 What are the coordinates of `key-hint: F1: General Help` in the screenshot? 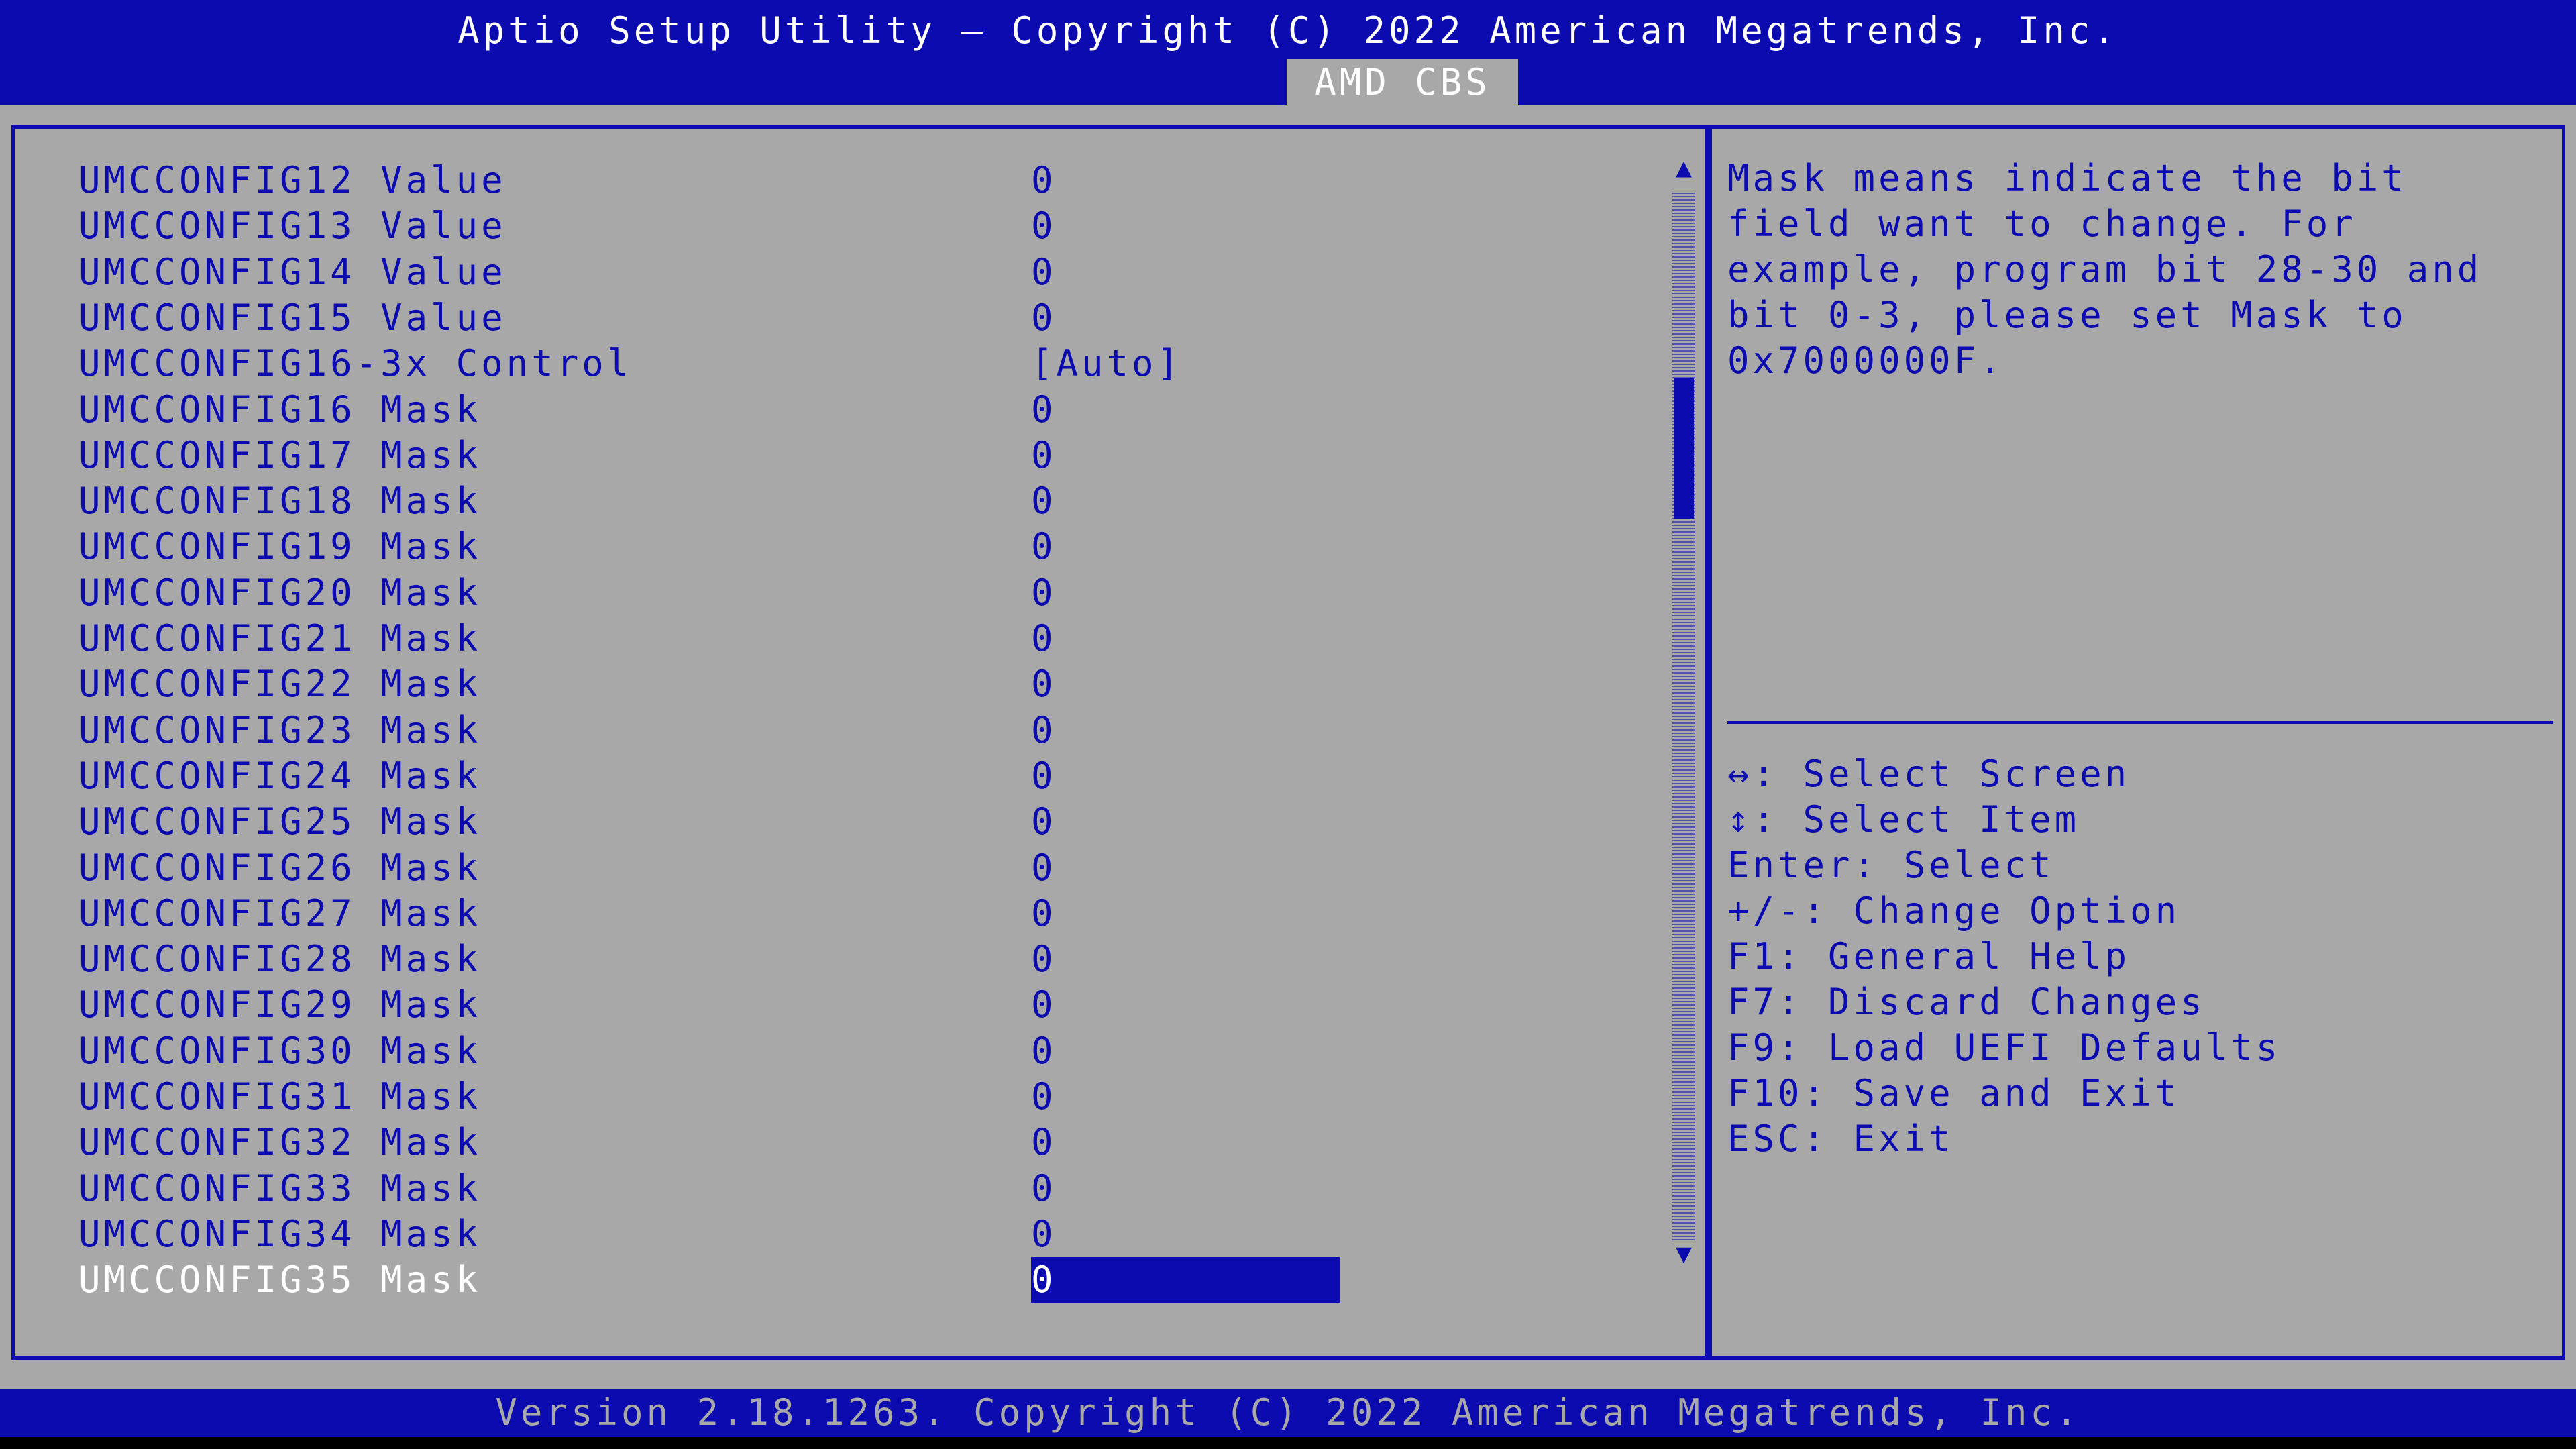 It's located at (1929, 956).